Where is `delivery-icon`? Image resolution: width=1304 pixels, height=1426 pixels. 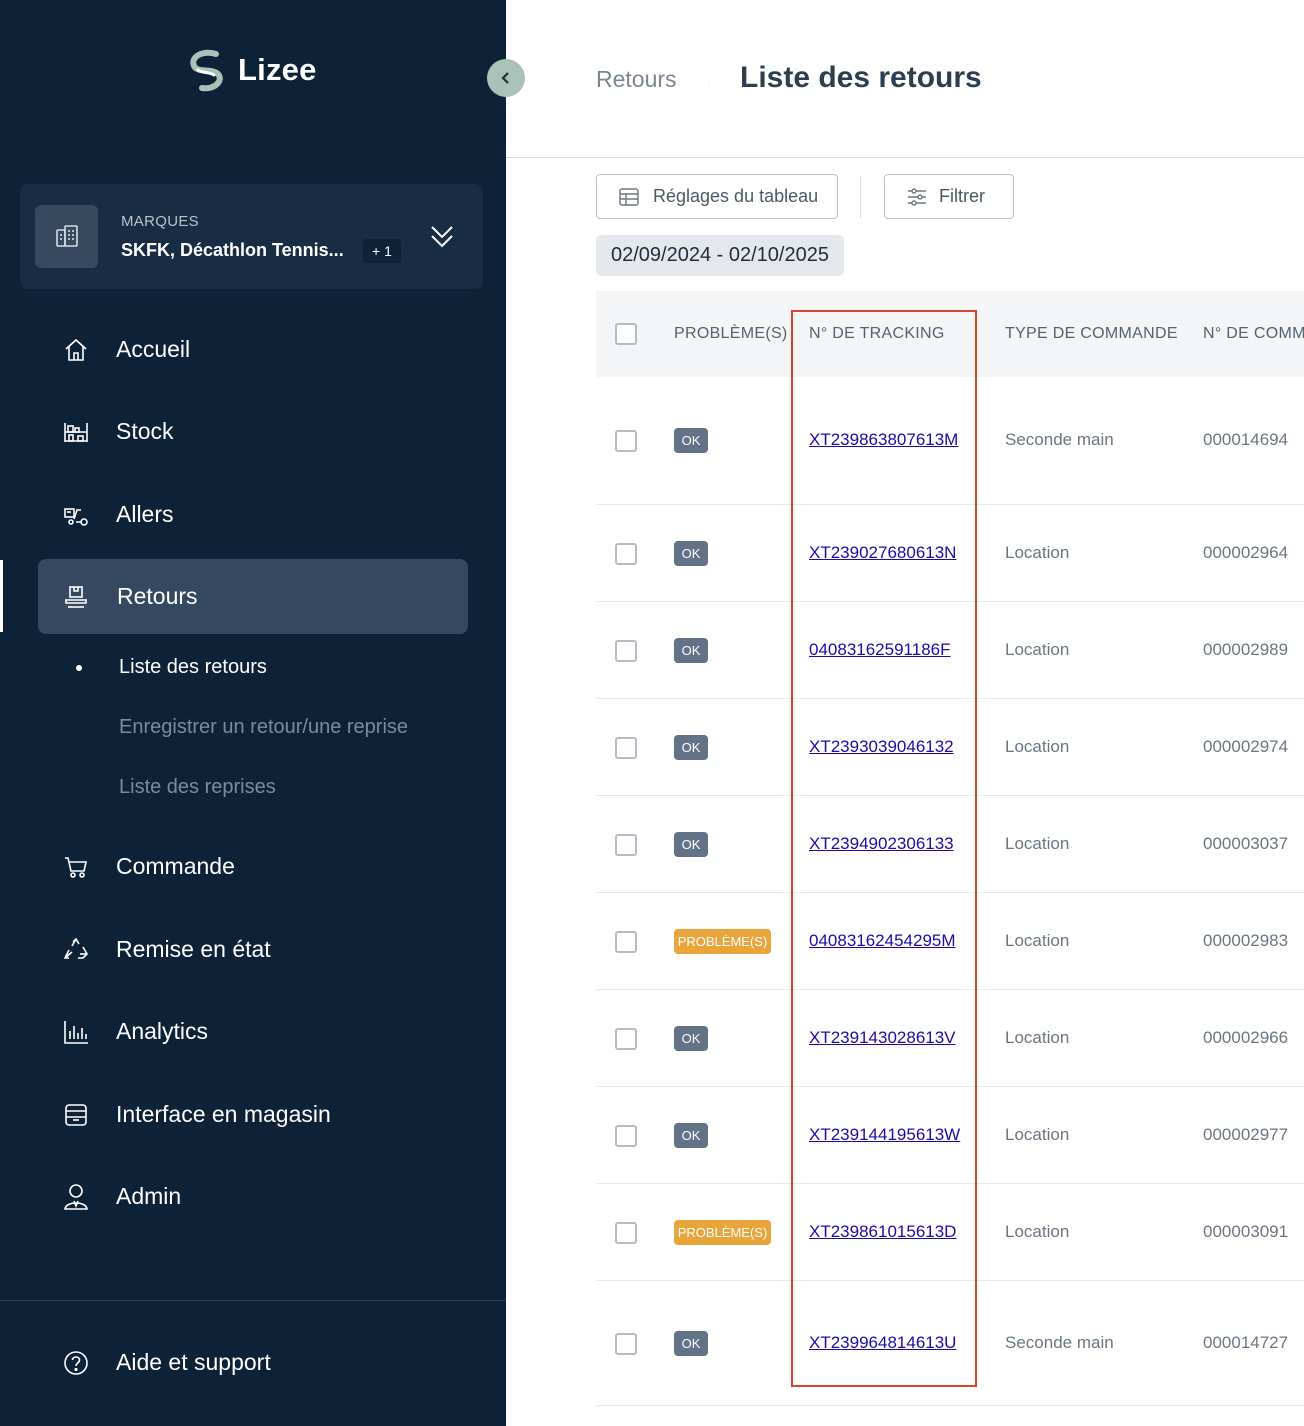 delivery-icon is located at coordinates (76, 515).